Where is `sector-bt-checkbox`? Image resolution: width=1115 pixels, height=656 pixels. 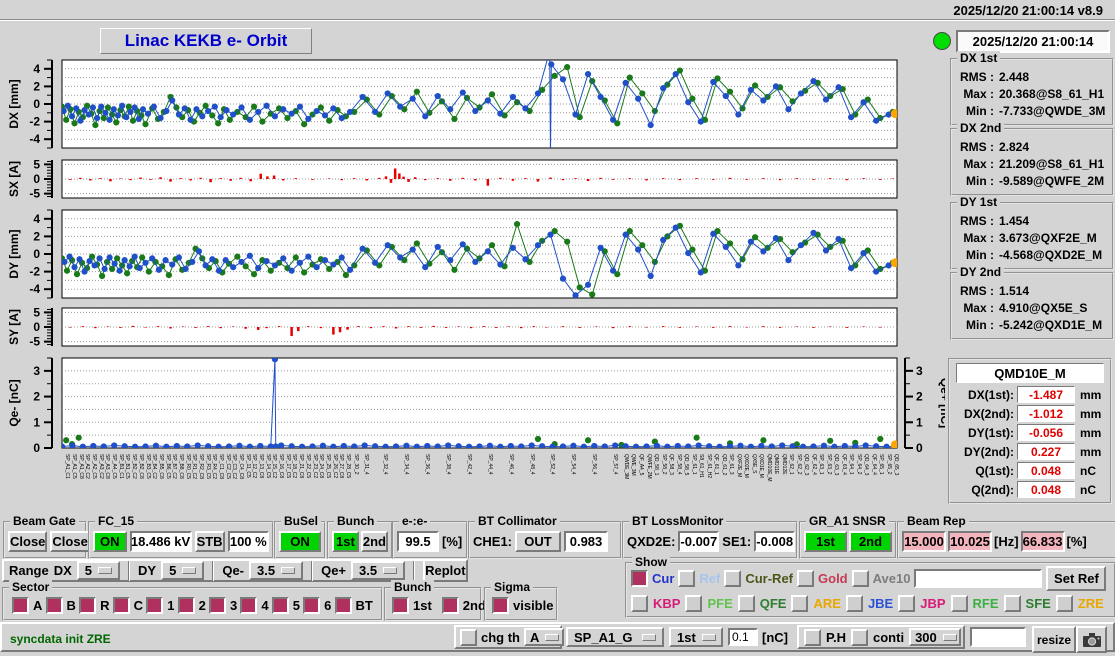 sector-bt-checkbox is located at coordinates (343, 605).